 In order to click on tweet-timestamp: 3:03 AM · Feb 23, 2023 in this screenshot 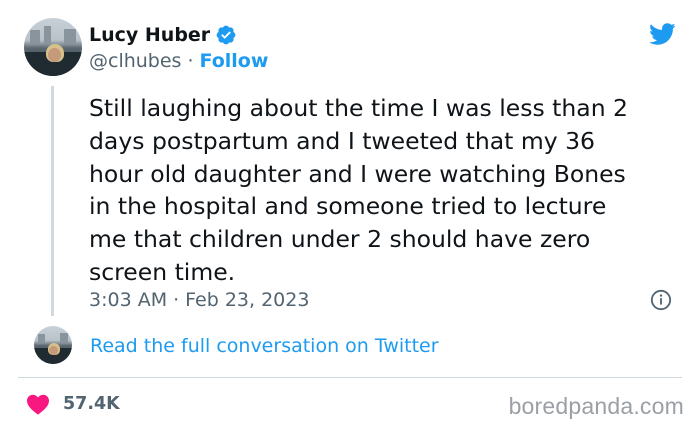, I will do `click(199, 300)`.